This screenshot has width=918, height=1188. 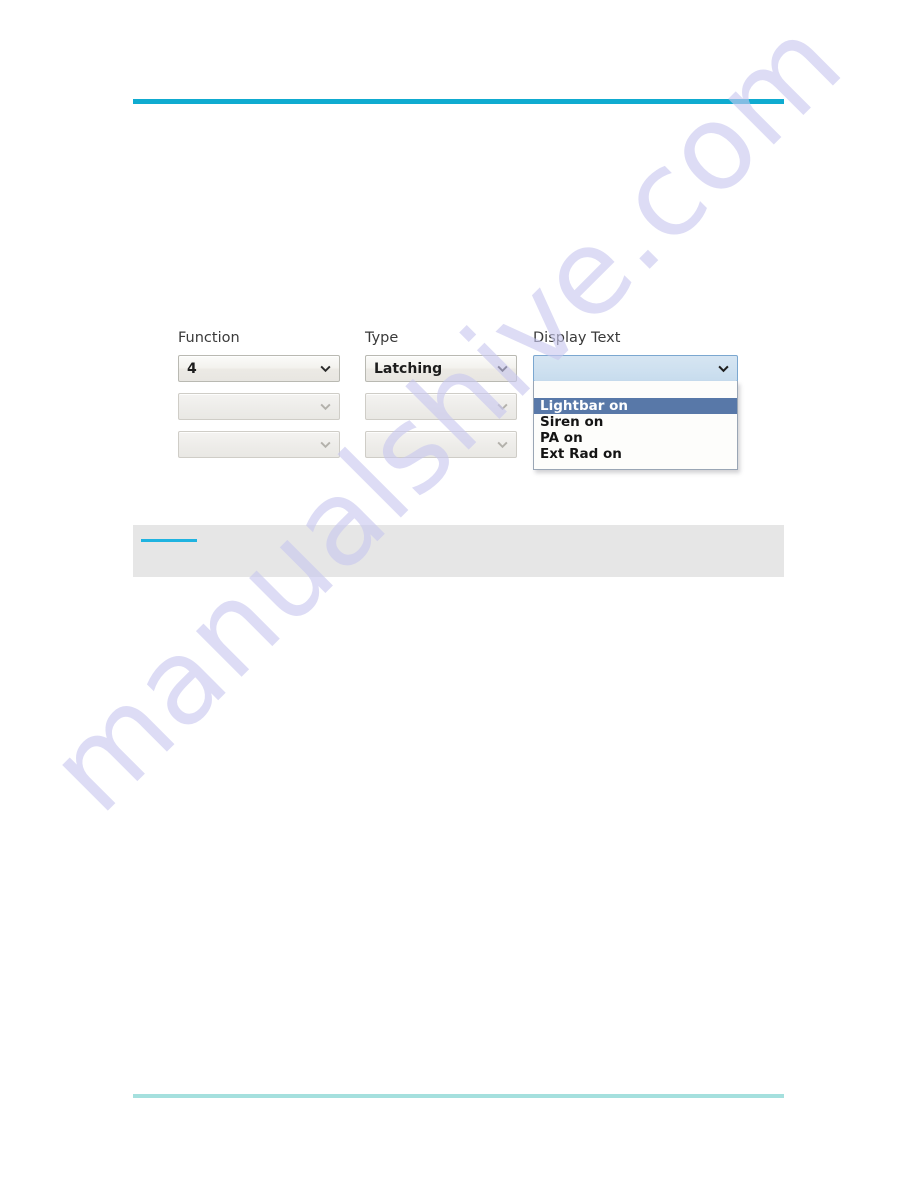 What do you see at coordinates (458, 101) in the screenshot?
I see `top-accent-rule` at bounding box center [458, 101].